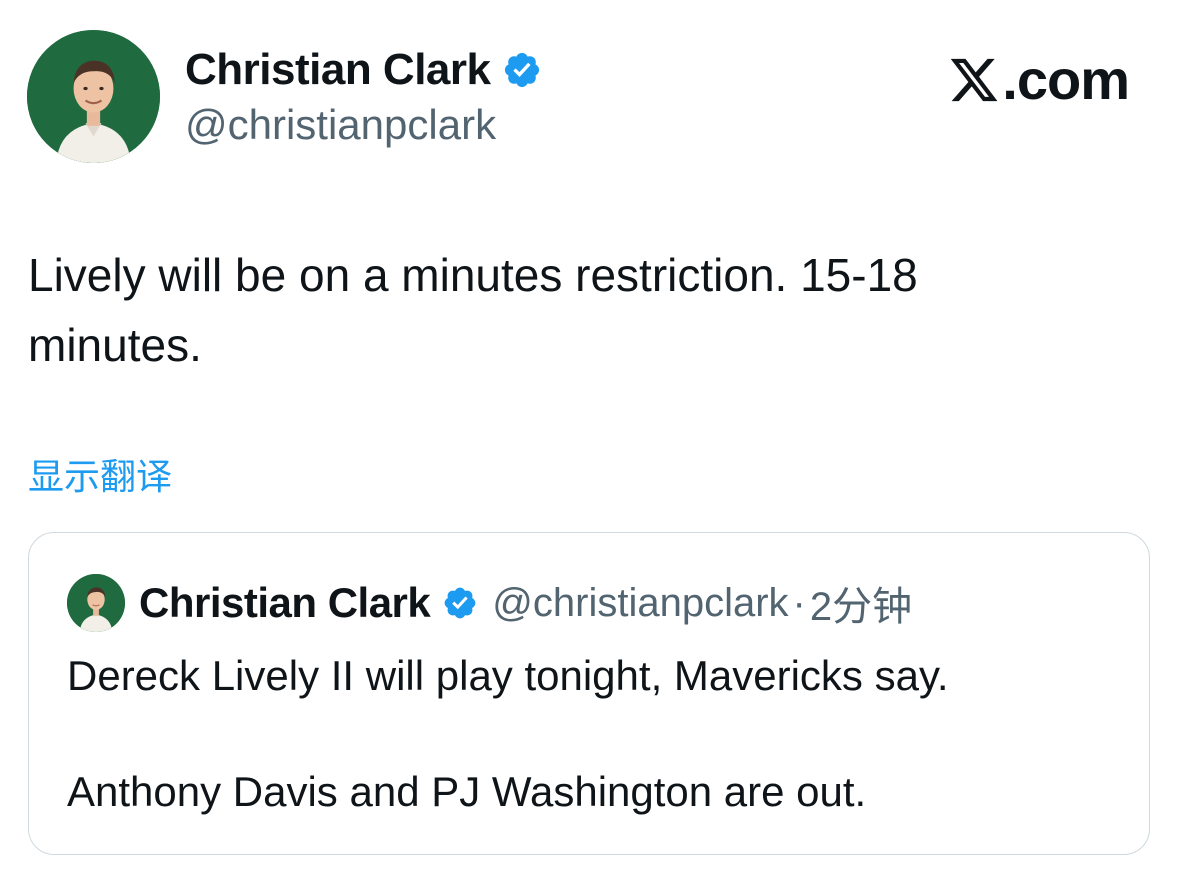 Image resolution: width=1179 pixels, height=875 pixels. Describe the element at coordinates (100, 477) in the screenshot. I see `show-translation-link: 显示翻译` at that location.